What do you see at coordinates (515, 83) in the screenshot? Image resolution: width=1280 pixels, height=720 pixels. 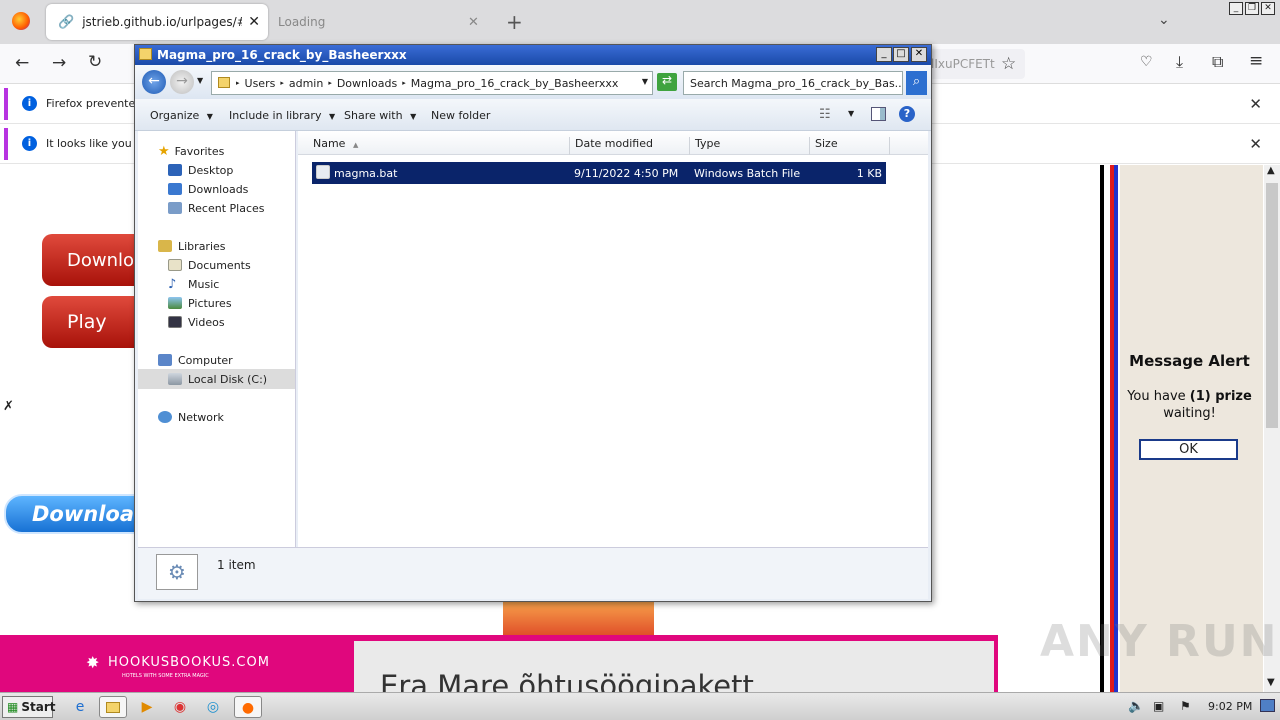 I see `breadcrumb-folder: Magma_pro_16_crack_by_Basheerxxx` at bounding box center [515, 83].